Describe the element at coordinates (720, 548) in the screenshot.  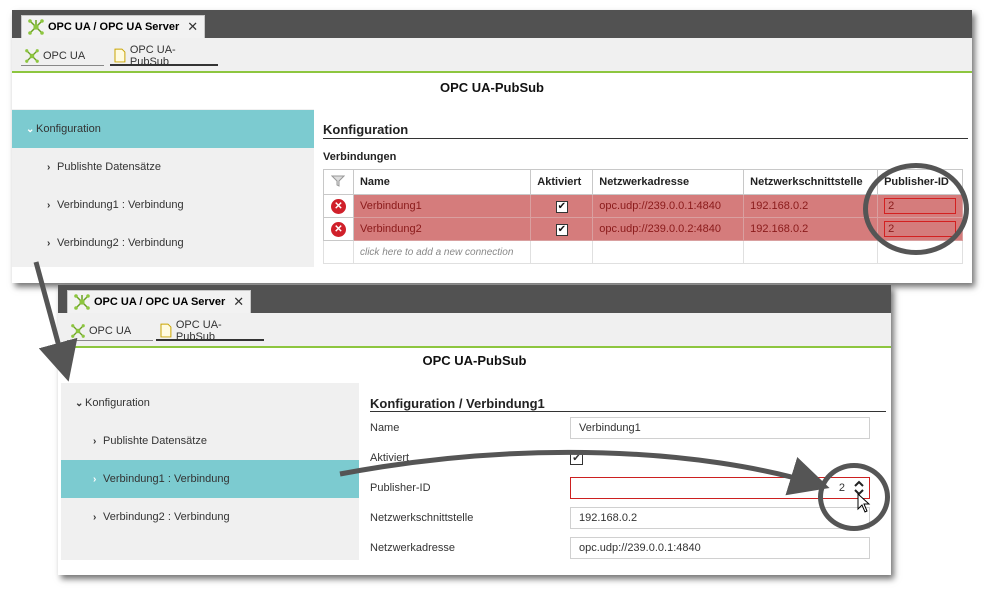
I see `netzwerkadresse-input: opc.udp://239.0.0.1:4840` at that location.